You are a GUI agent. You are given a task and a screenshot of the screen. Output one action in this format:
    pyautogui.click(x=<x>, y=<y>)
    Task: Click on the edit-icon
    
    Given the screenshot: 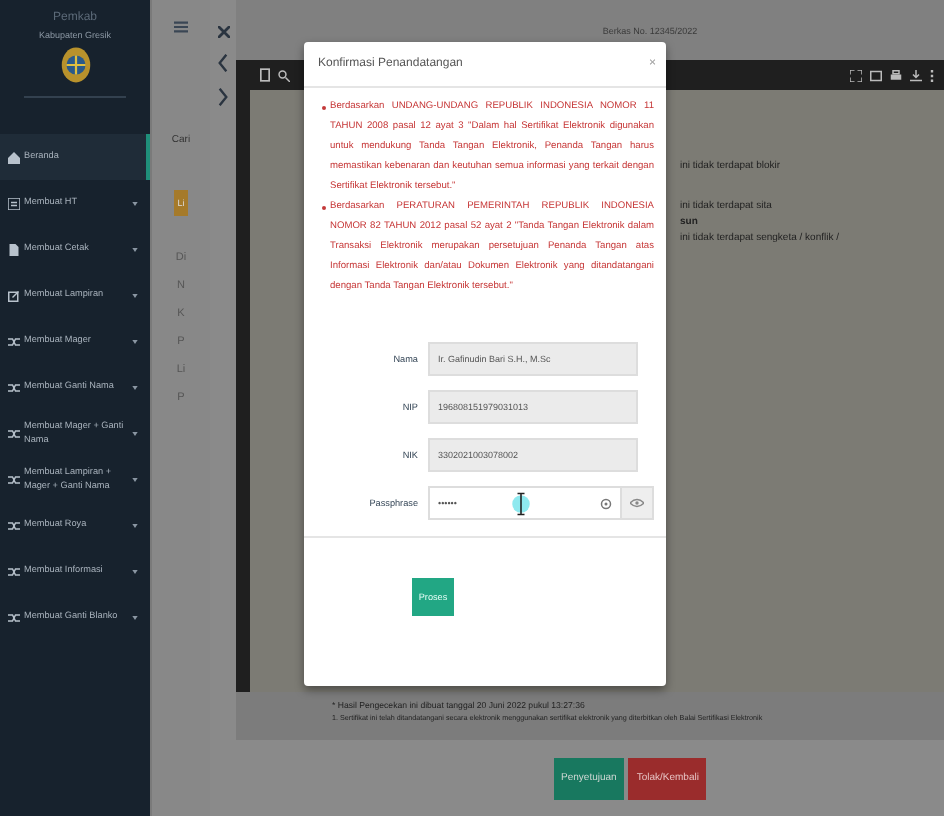 What is the action you would take?
    pyautogui.click(x=14, y=295)
    